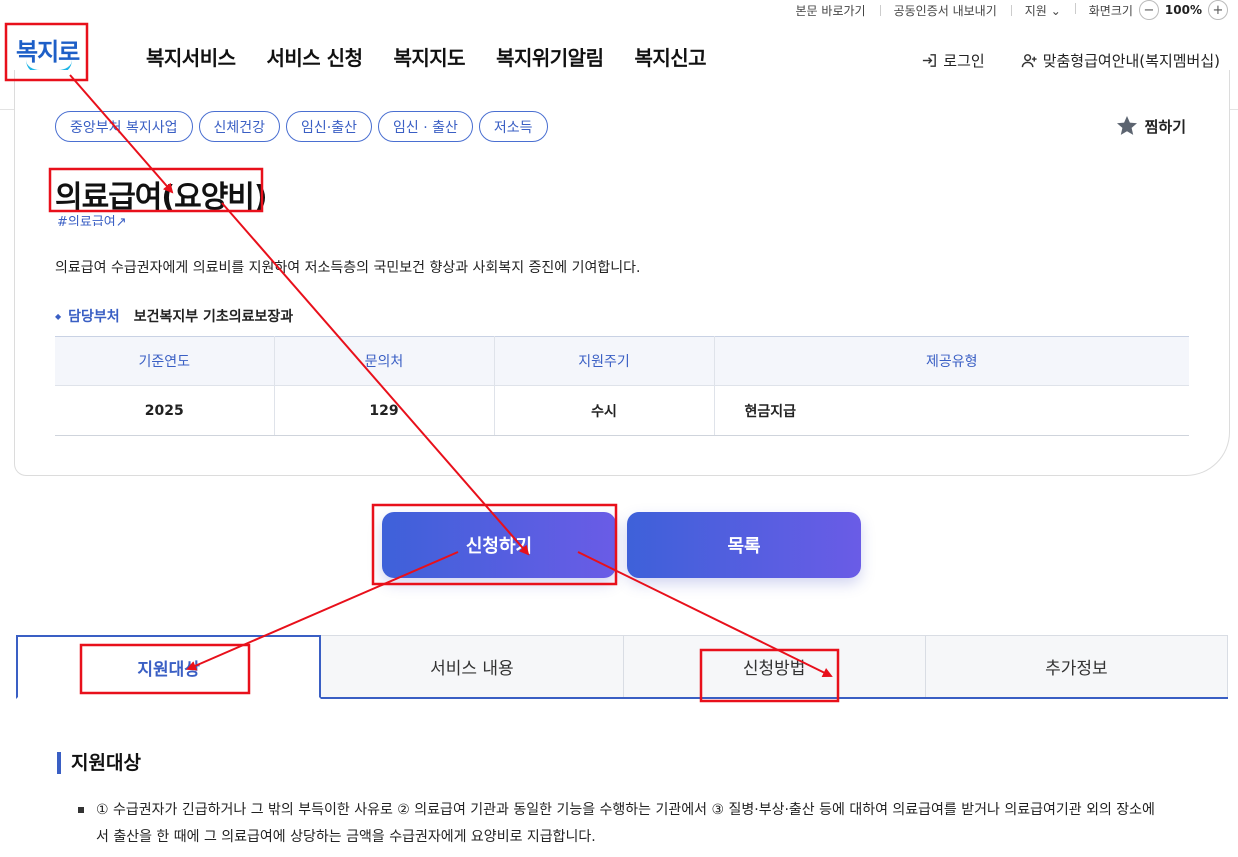 This screenshot has width=1238, height=857. What do you see at coordinates (472, 666) in the screenshot?
I see `tab-service-content: 서비스 내용` at bounding box center [472, 666].